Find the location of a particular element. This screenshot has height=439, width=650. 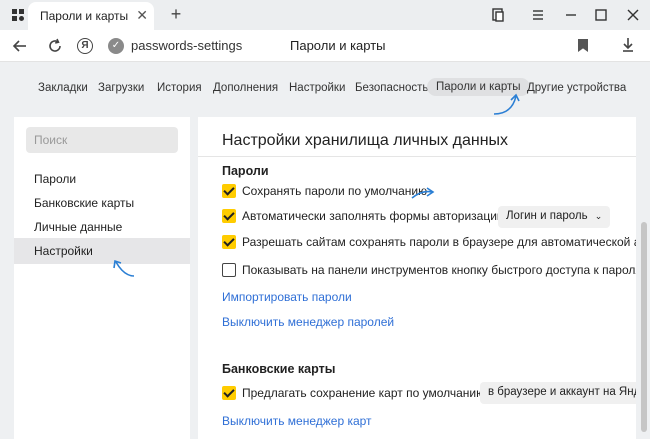

checkbox-save-passwords is located at coordinates (229, 191).